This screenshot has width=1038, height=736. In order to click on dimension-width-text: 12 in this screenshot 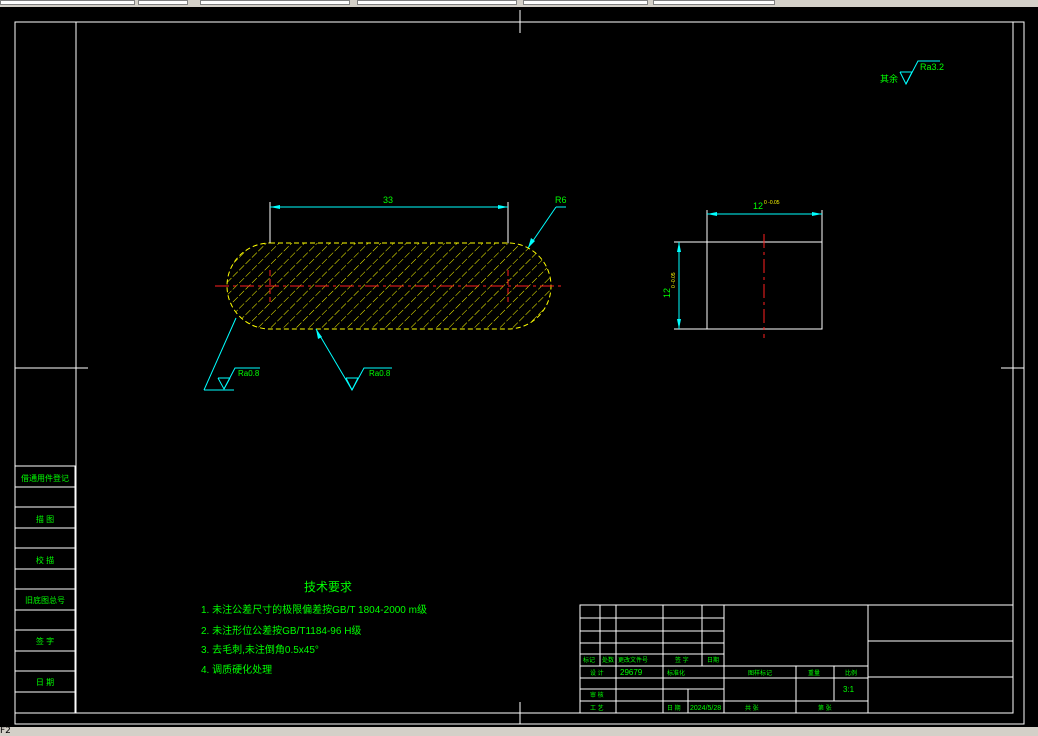, I will do `click(758, 206)`.